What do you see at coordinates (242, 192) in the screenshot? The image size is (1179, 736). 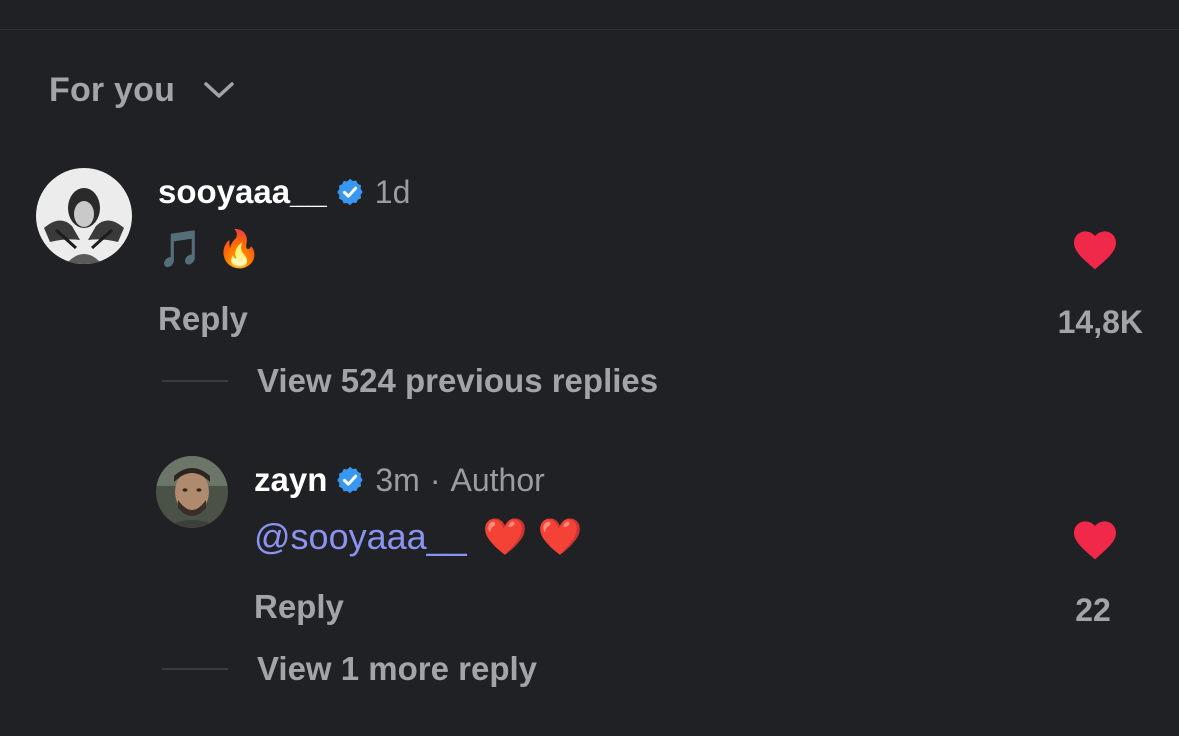 I see `comment-username: sooyaaa__` at bounding box center [242, 192].